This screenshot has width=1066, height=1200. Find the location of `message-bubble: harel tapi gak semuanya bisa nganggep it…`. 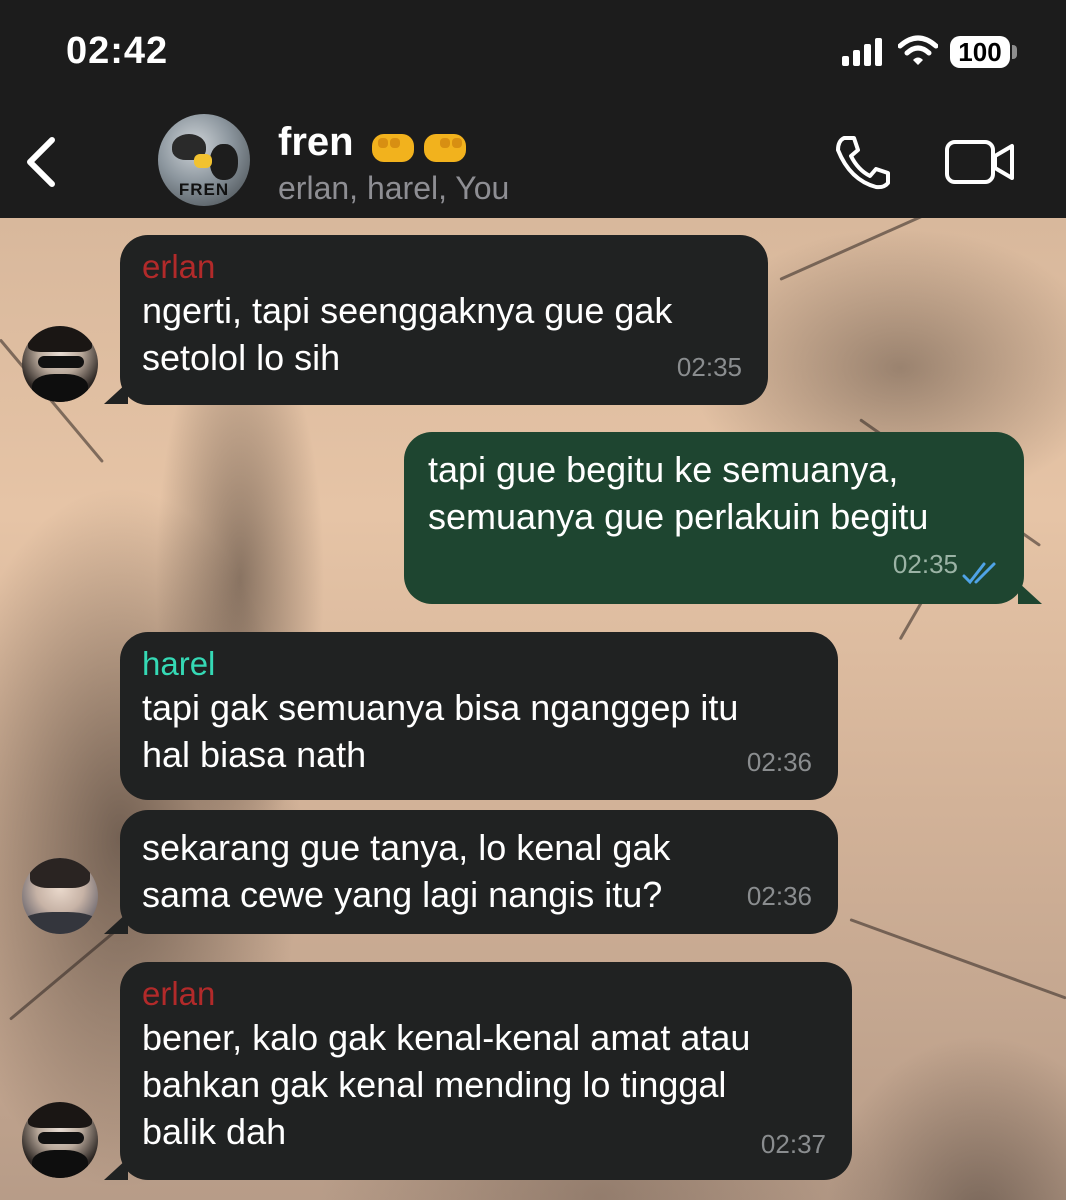

message-bubble: harel tapi gak semuanya bisa nganggep it… is located at coordinates (479, 716).